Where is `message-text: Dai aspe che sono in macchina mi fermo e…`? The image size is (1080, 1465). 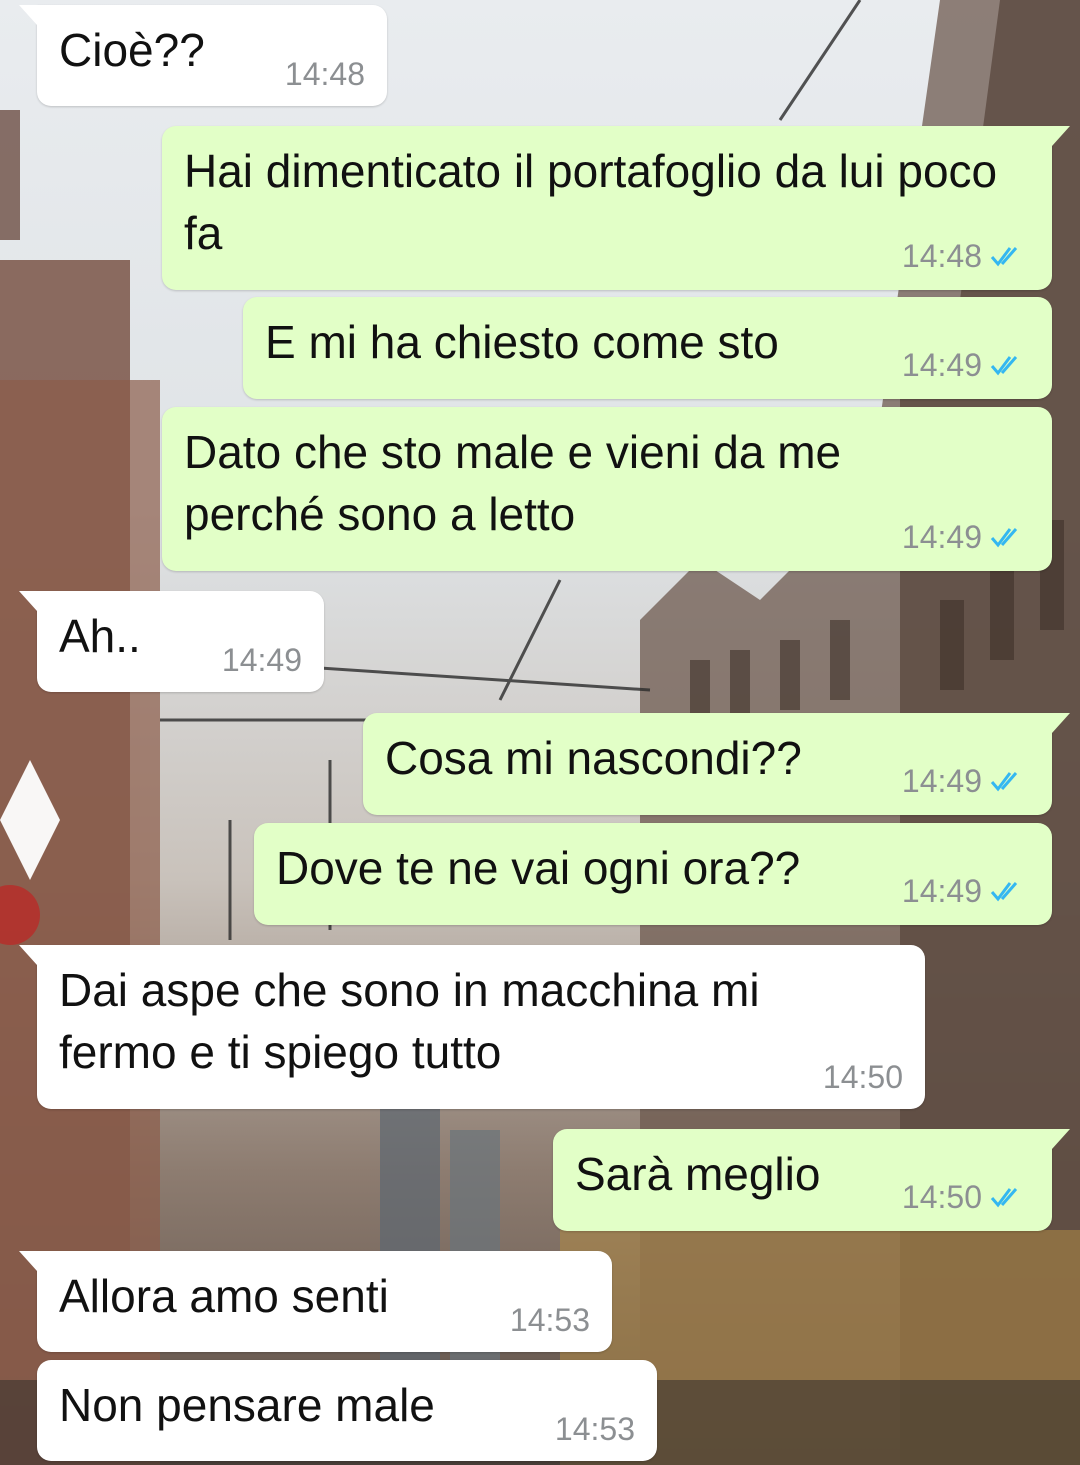 message-text: Dai aspe che sono in macchina mi fermo e… is located at coordinates (409, 1021).